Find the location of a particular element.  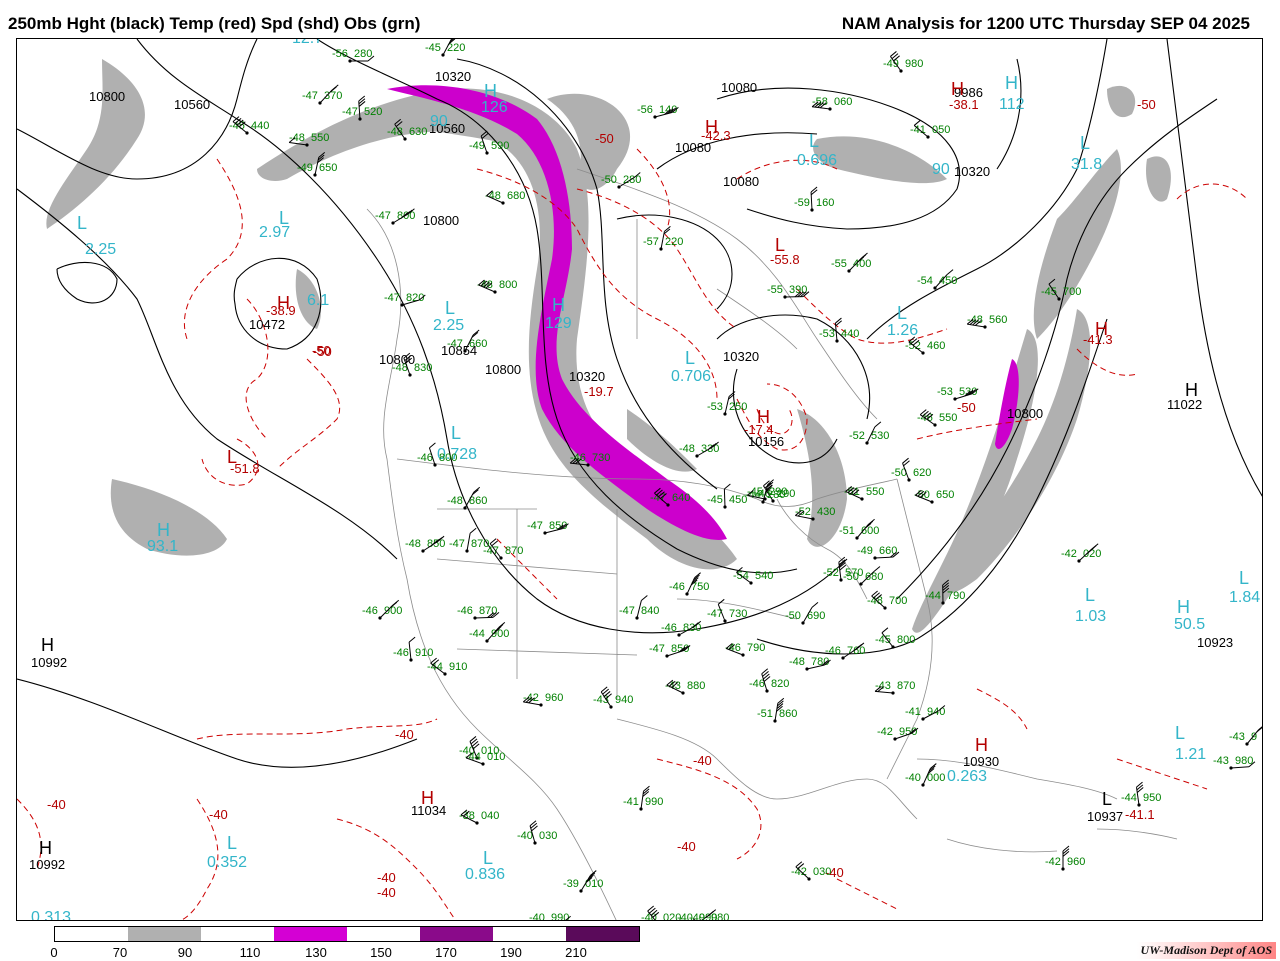

obs-temperature: -52 is located at coordinates (857, 436).